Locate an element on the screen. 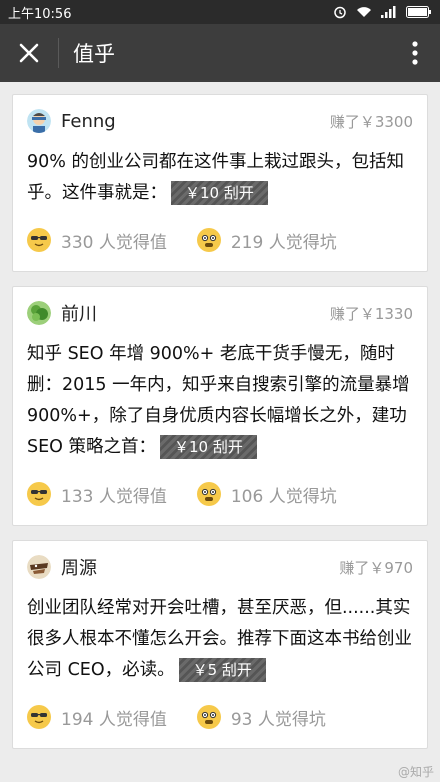  watermark: @知乎 is located at coordinates (415, 772).